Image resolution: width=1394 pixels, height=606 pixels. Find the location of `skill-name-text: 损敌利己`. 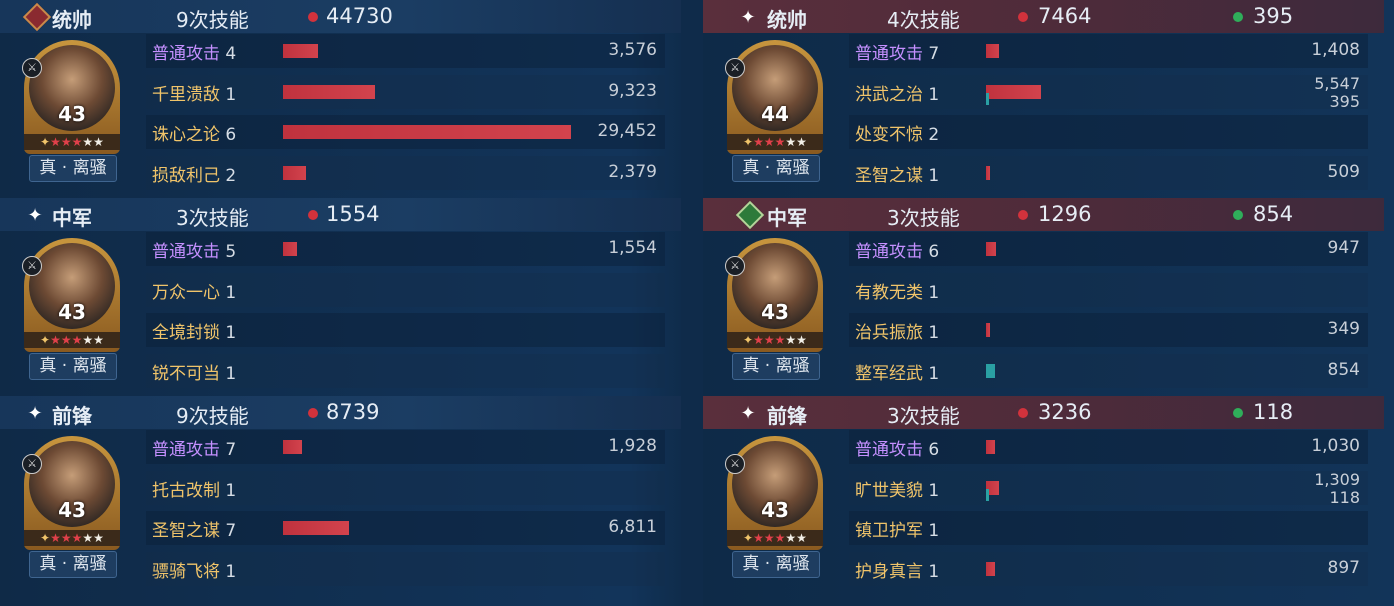

skill-name-text: 损敌利己 is located at coordinates (186, 176).